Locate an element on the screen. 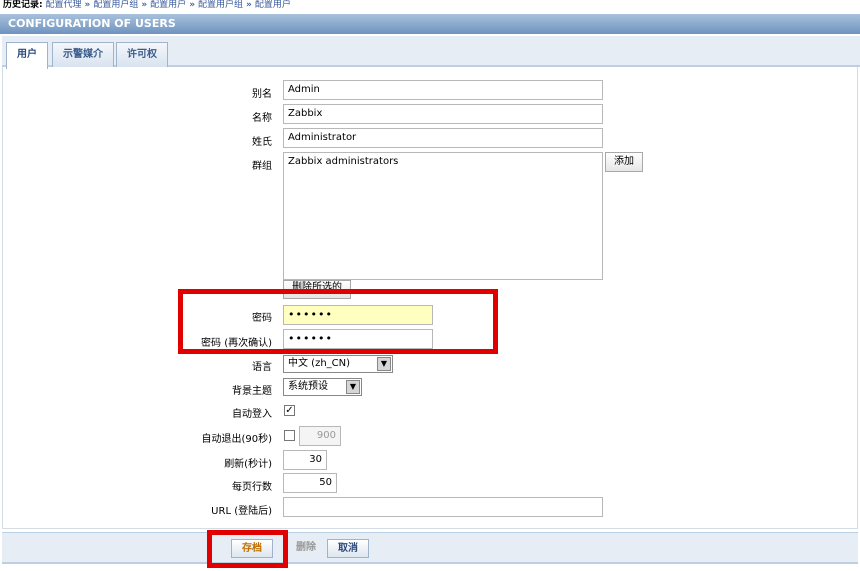  tab-media: 示警媒介 is located at coordinates (83, 54).